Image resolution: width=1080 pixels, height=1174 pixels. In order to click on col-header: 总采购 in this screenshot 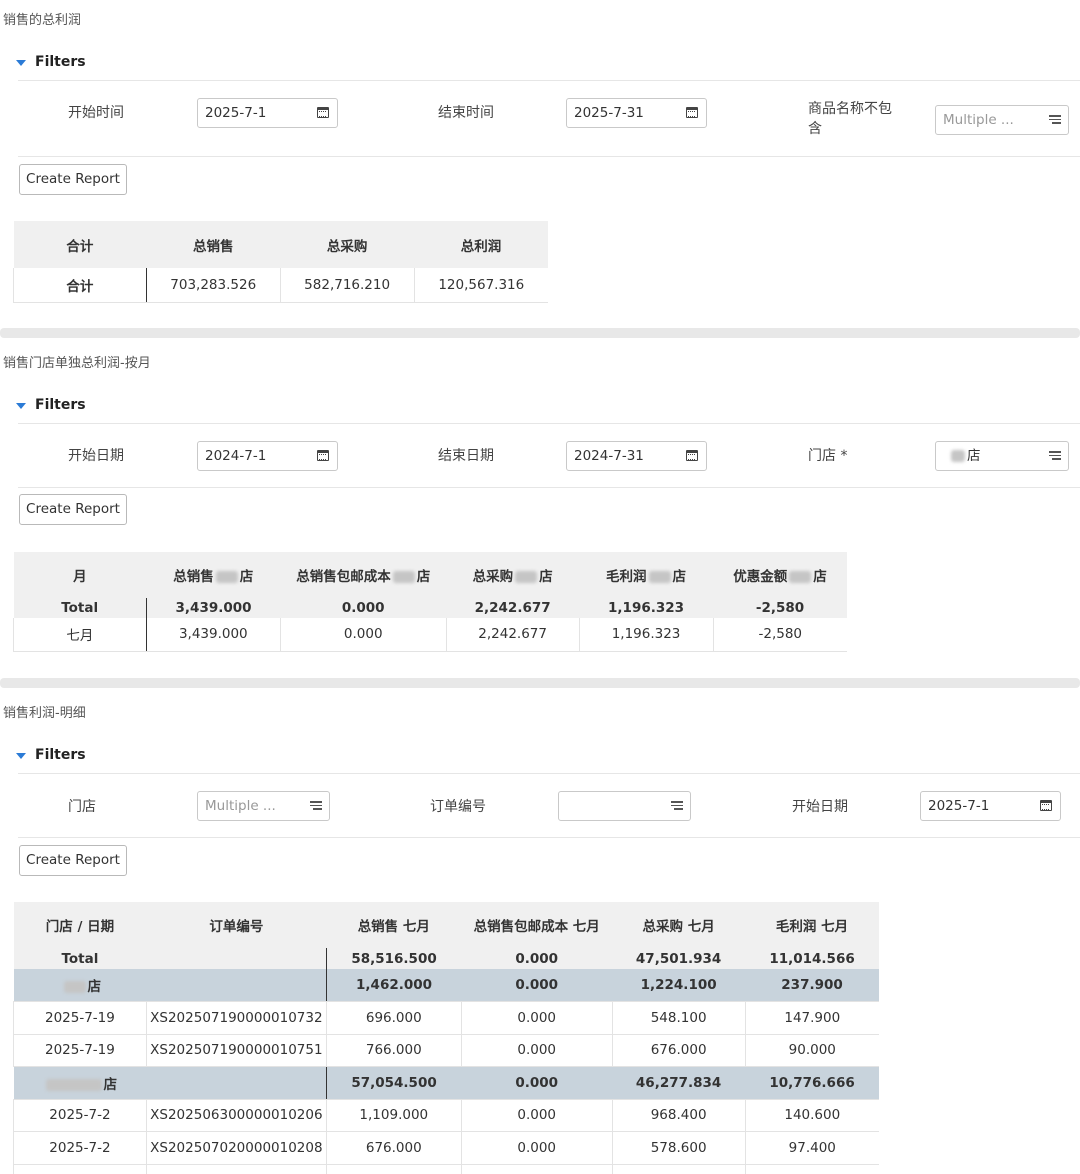, I will do `click(347, 244)`.